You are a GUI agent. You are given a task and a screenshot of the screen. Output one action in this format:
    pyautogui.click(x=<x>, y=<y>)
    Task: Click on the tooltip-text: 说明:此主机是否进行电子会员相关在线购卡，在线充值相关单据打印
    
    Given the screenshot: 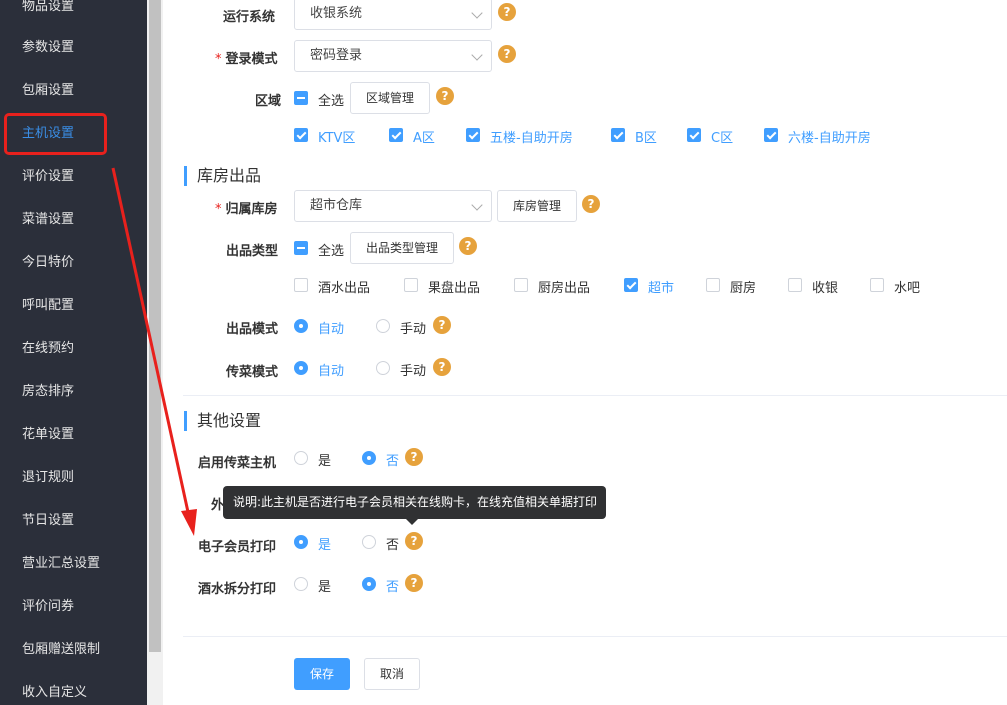 What is the action you would take?
    pyautogui.click(x=415, y=502)
    